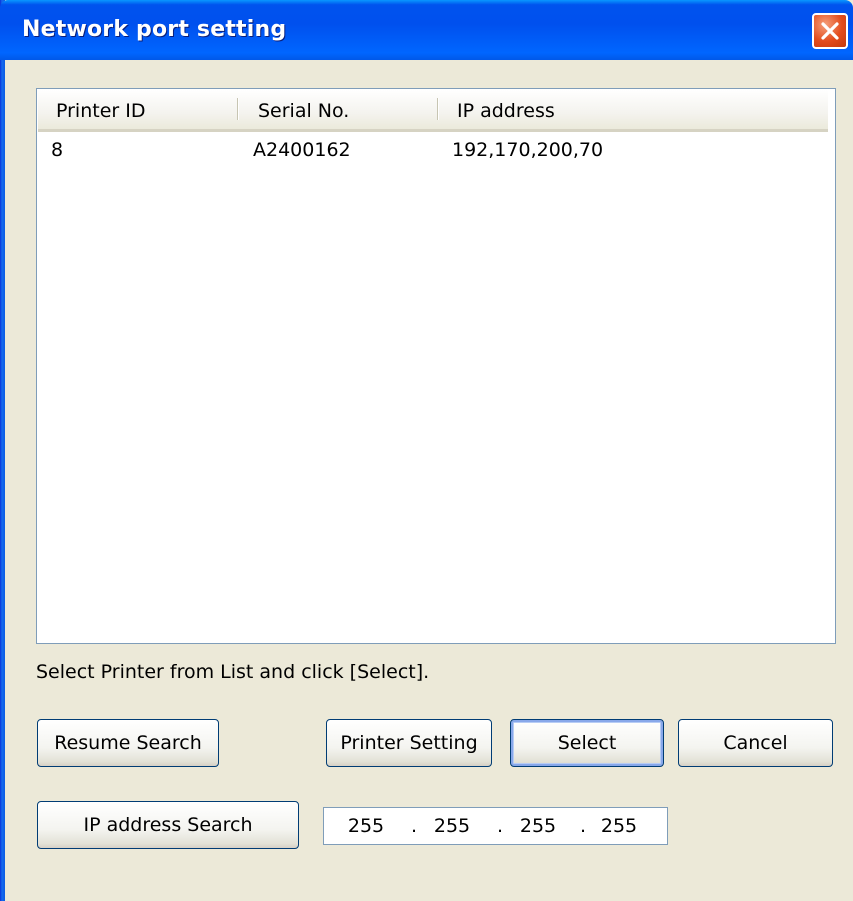 This screenshot has height=901, width=853. Describe the element at coordinates (426, 30) in the screenshot. I see `title-bar: Network port setting` at that location.